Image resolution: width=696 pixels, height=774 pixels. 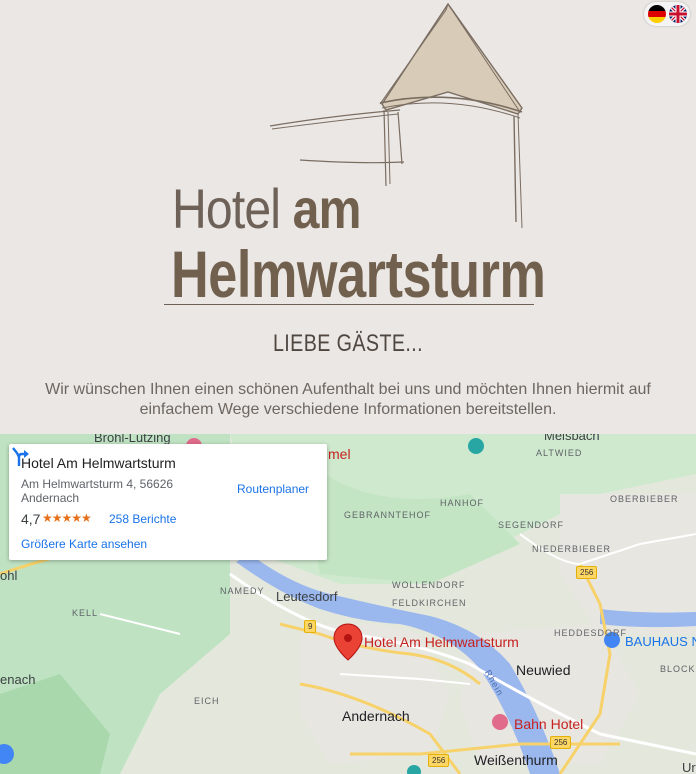 I want to click on map-label-block: BLOCK, so click(x=678, y=669).